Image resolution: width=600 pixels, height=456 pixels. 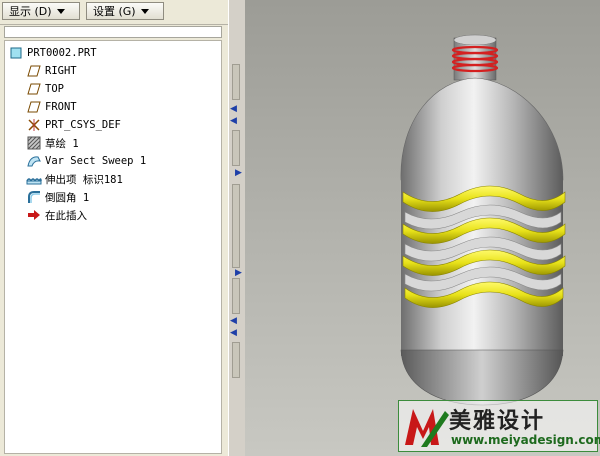 I want to click on tree-item-label: TOP, so click(x=54, y=89).